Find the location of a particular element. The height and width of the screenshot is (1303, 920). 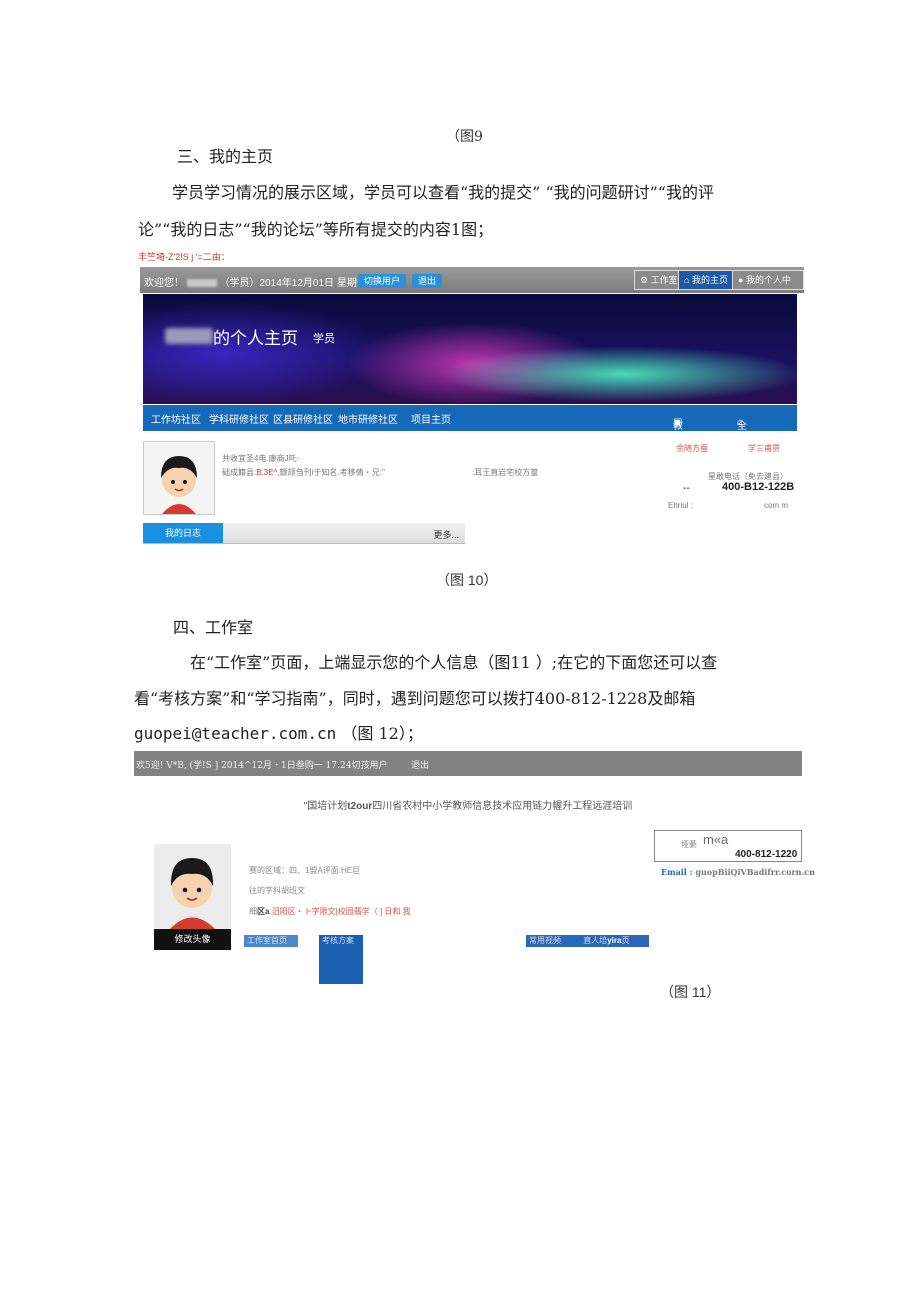

nav-item-subject: 学科研修社区 is located at coordinates (239, 418).